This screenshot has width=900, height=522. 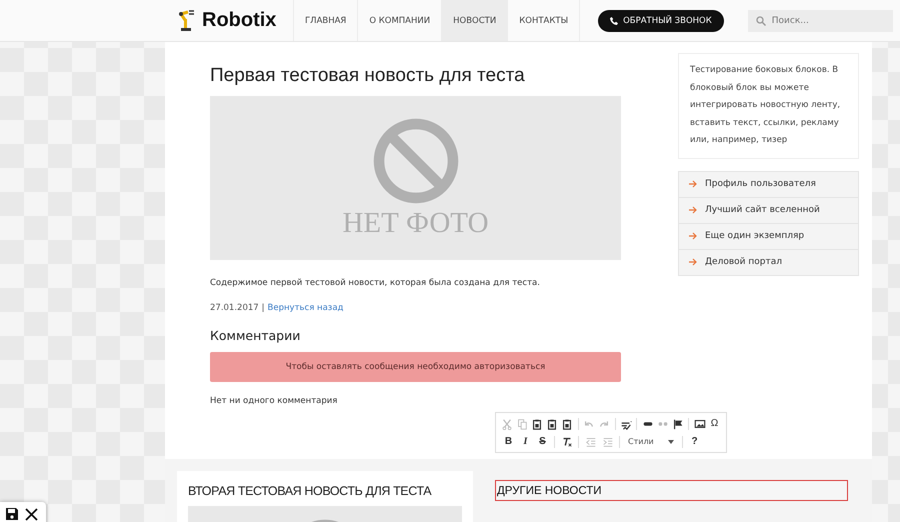 What do you see at coordinates (768, 211) in the screenshot?
I see `sidebar-link: Лучший сайт вселенной` at bounding box center [768, 211].